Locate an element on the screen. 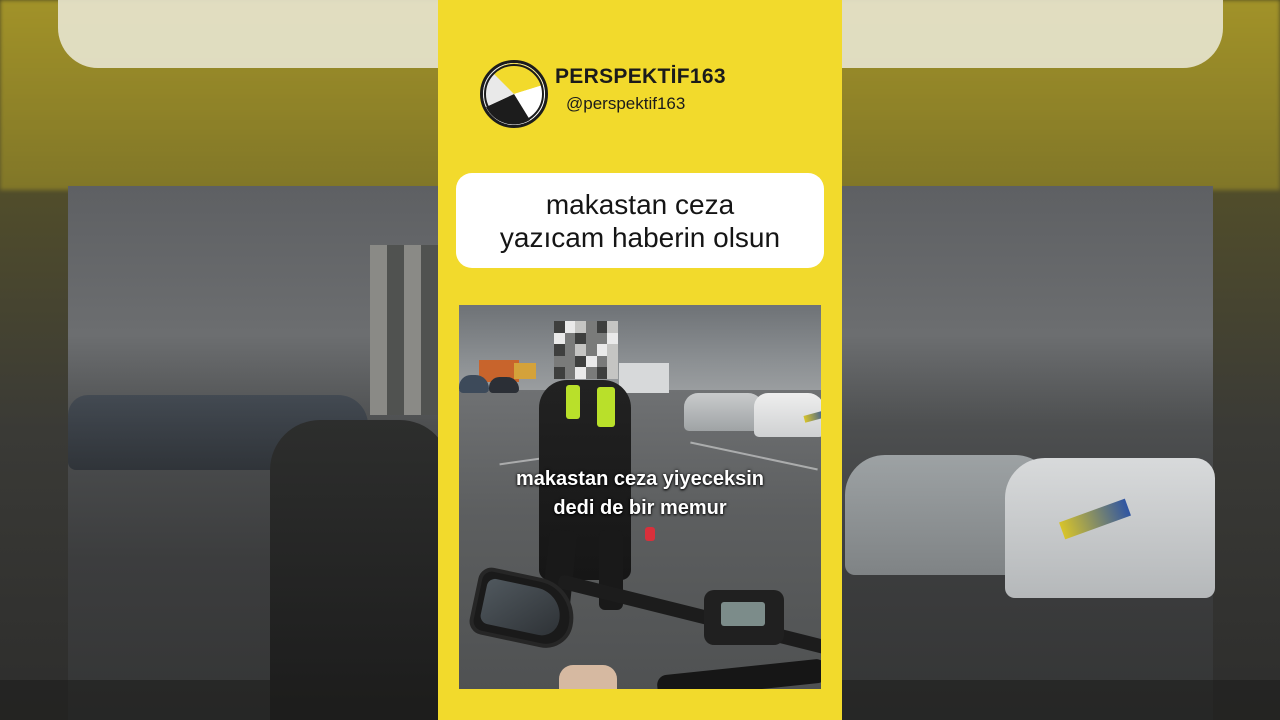 This screenshot has height=720, width=1280. caption-box: makastan ceza yazıcam haberin olsun is located at coordinates (640, 220).